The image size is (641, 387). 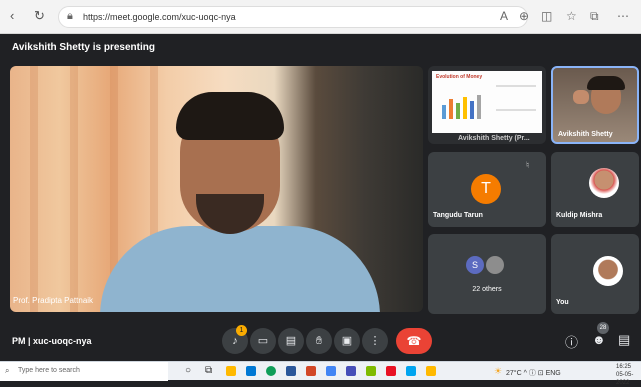 I want to click on captions-icon: ▤, so click(x=291, y=341).